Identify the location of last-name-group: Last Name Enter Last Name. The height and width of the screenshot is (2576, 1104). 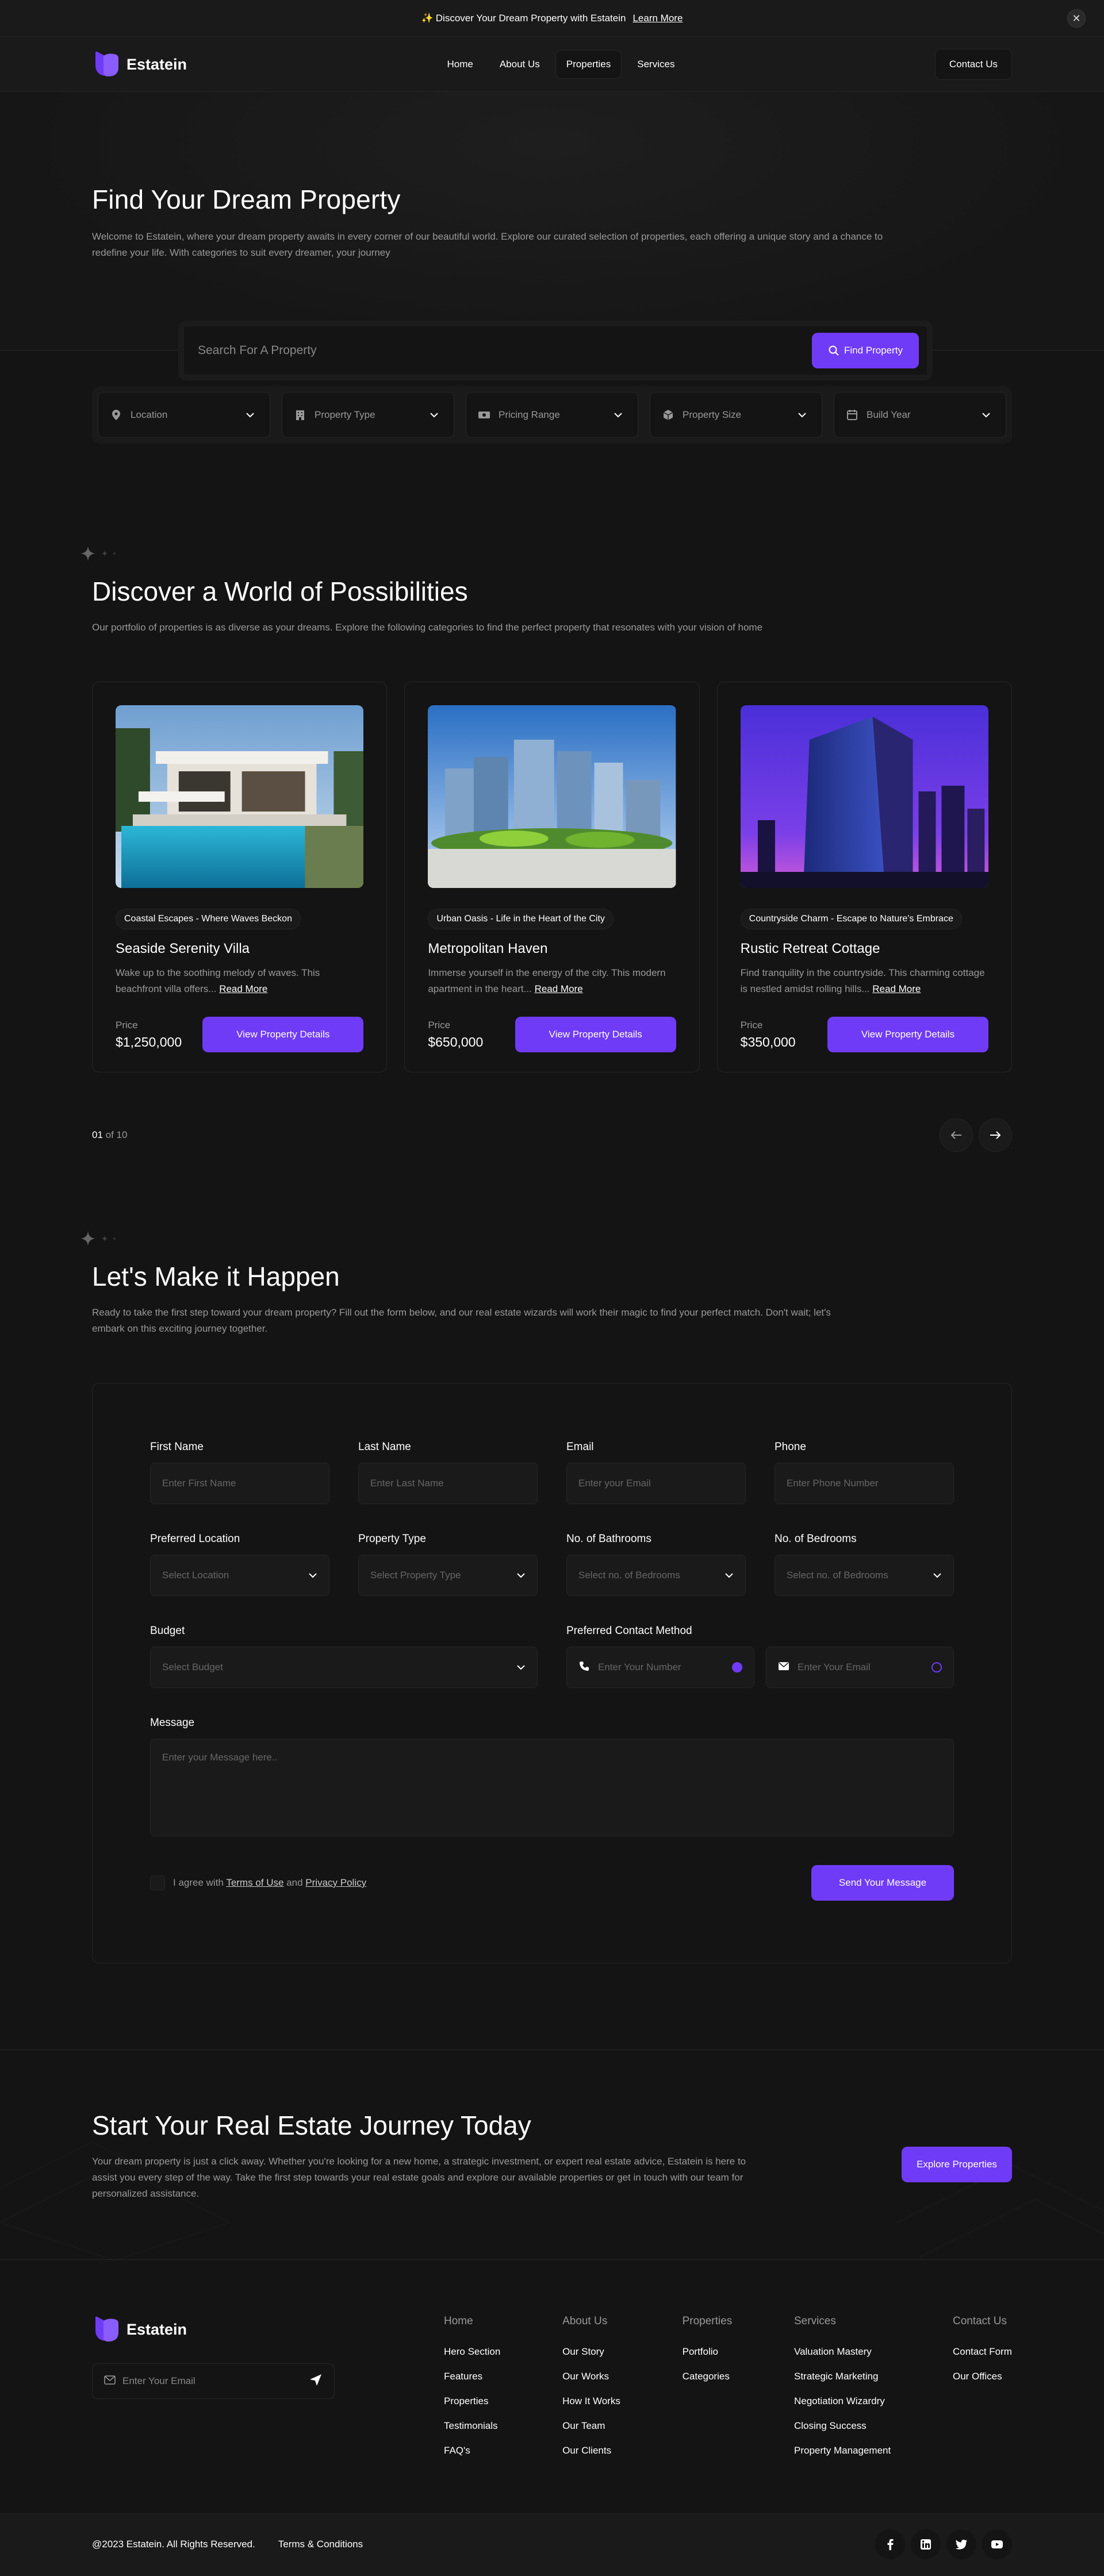
(448, 1472).